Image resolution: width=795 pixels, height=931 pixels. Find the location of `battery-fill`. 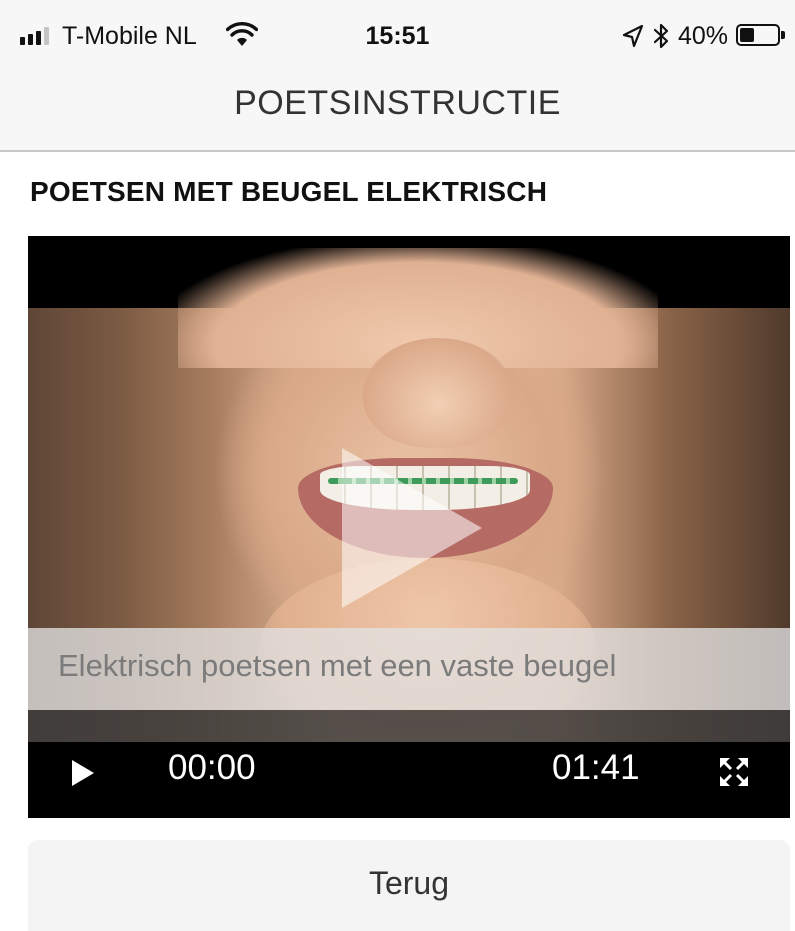

battery-fill is located at coordinates (747, 35).